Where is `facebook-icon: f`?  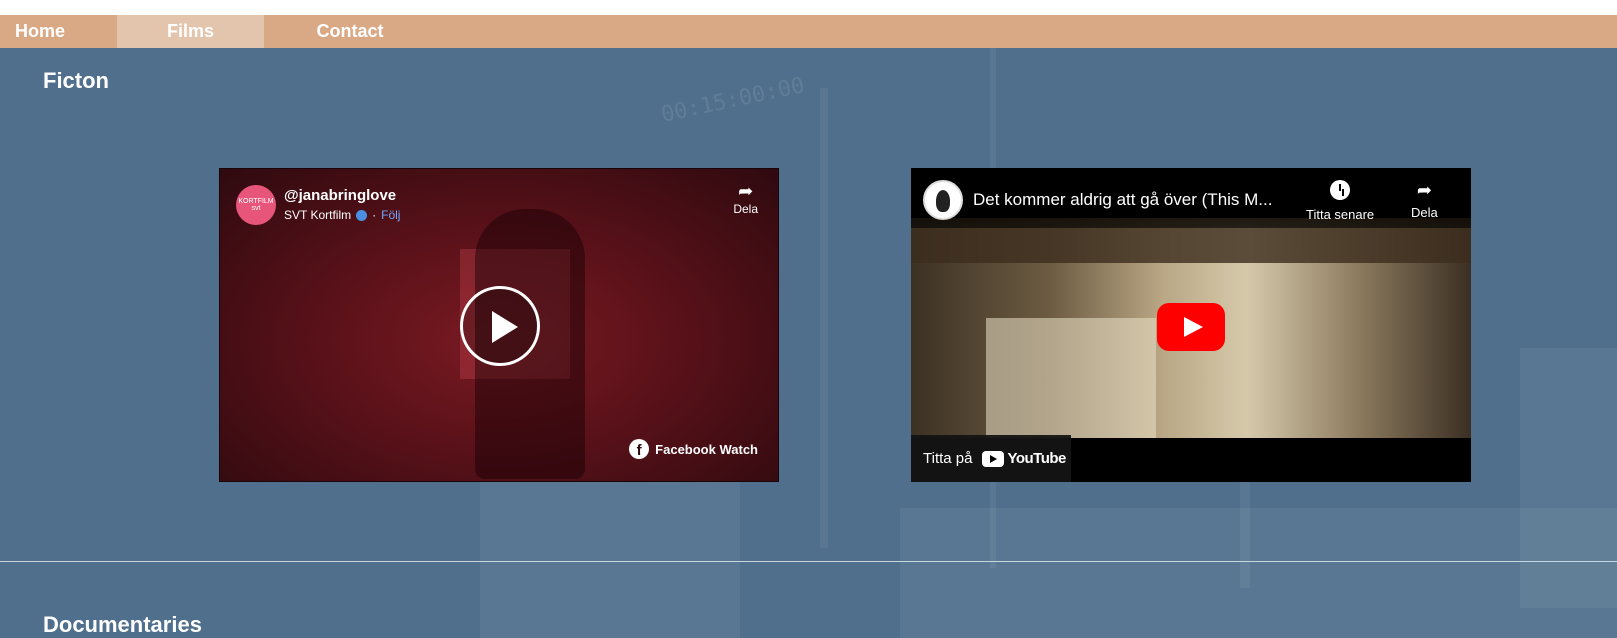 facebook-icon: f is located at coordinates (639, 449).